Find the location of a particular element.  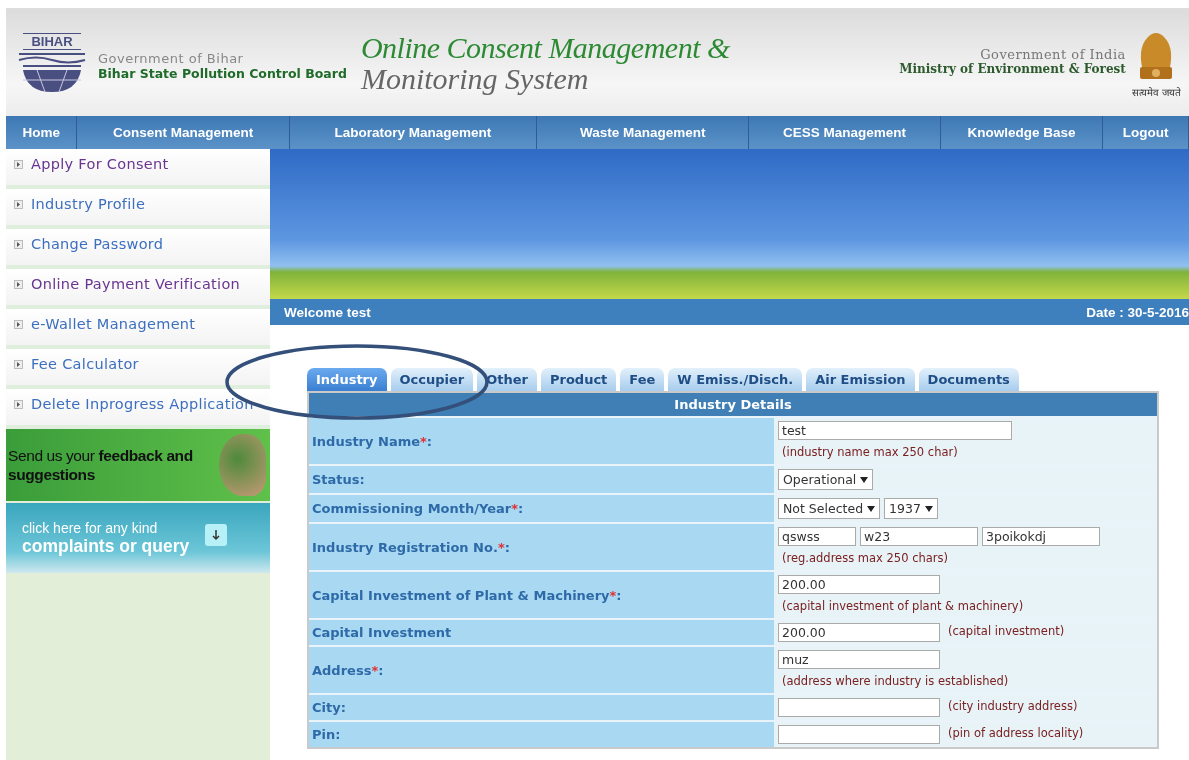

field-label: Industry Registration No.*: is located at coordinates (541, 547).